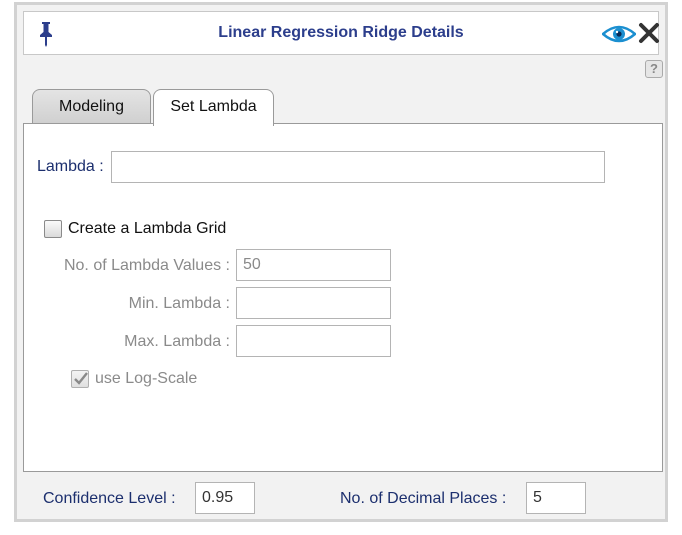 This screenshot has height=535, width=682. Describe the element at coordinates (109, 498) in the screenshot. I see `confidence-level-label: Confidence Level :` at that location.